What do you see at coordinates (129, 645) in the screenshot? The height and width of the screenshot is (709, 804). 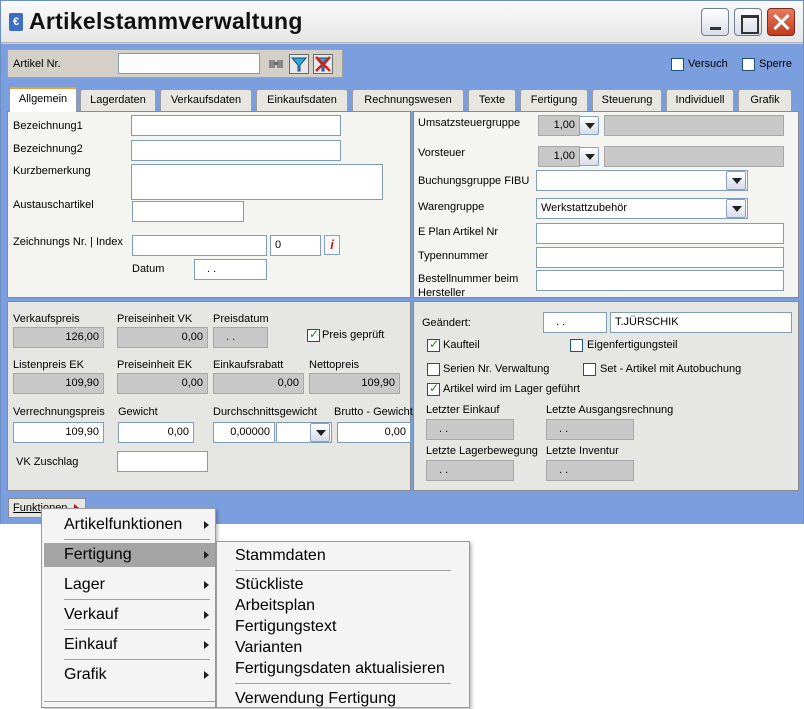 I see `menu-item-einkauf: Einkauf` at bounding box center [129, 645].